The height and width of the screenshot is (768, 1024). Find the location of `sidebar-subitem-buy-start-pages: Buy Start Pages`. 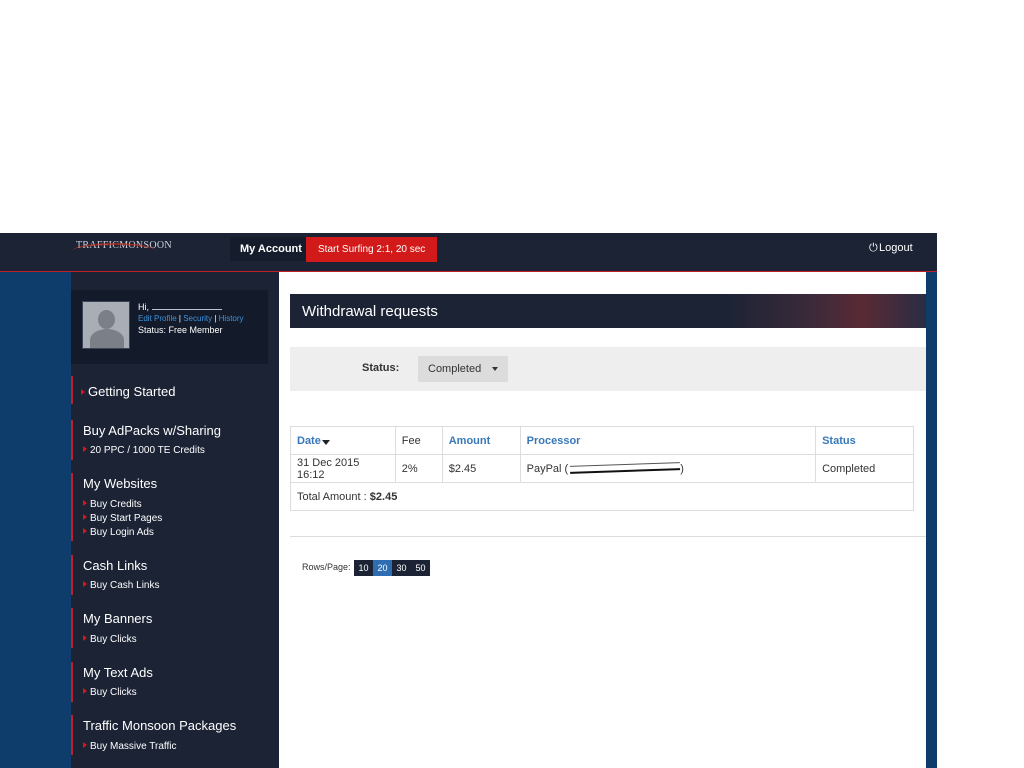

sidebar-subitem-buy-start-pages: Buy Start Pages is located at coordinates (122, 518).